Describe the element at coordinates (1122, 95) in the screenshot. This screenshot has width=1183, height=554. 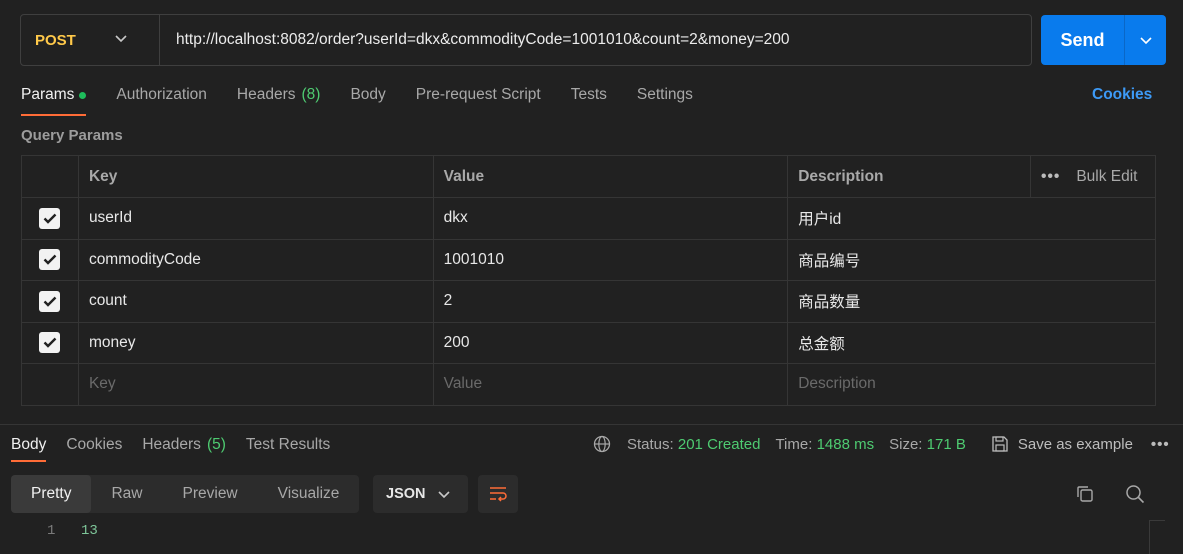
I see `cookies-link: Cookies` at that location.